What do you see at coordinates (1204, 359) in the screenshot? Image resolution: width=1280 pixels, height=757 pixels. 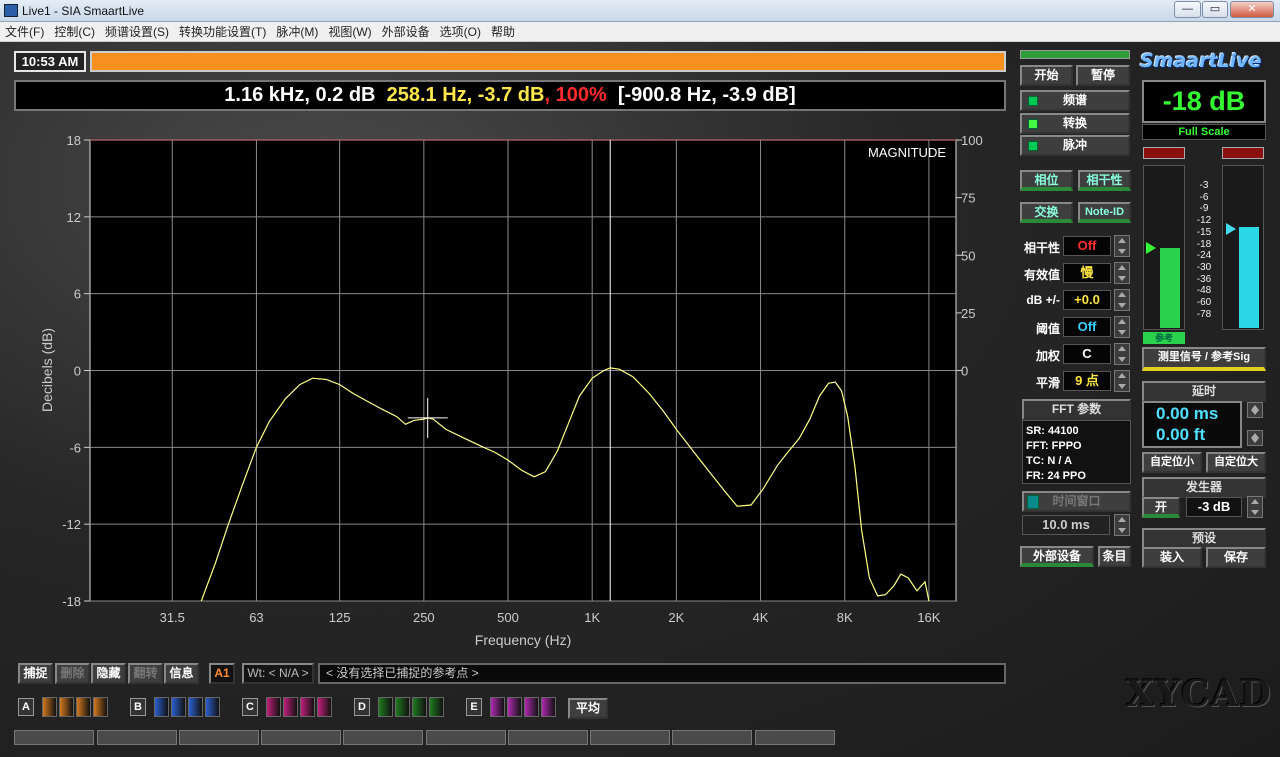 I see `signal-reference-button: 测里信号 / 参考Sig` at bounding box center [1204, 359].